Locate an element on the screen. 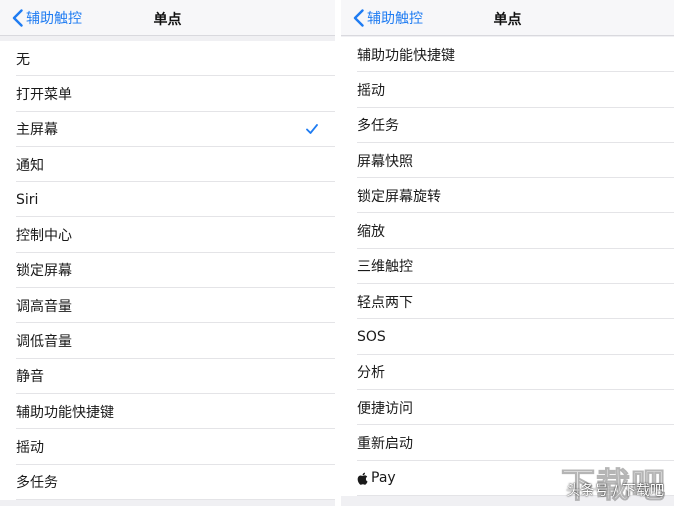  list-item: 主屏幕 is located at coordinates (167, 130).